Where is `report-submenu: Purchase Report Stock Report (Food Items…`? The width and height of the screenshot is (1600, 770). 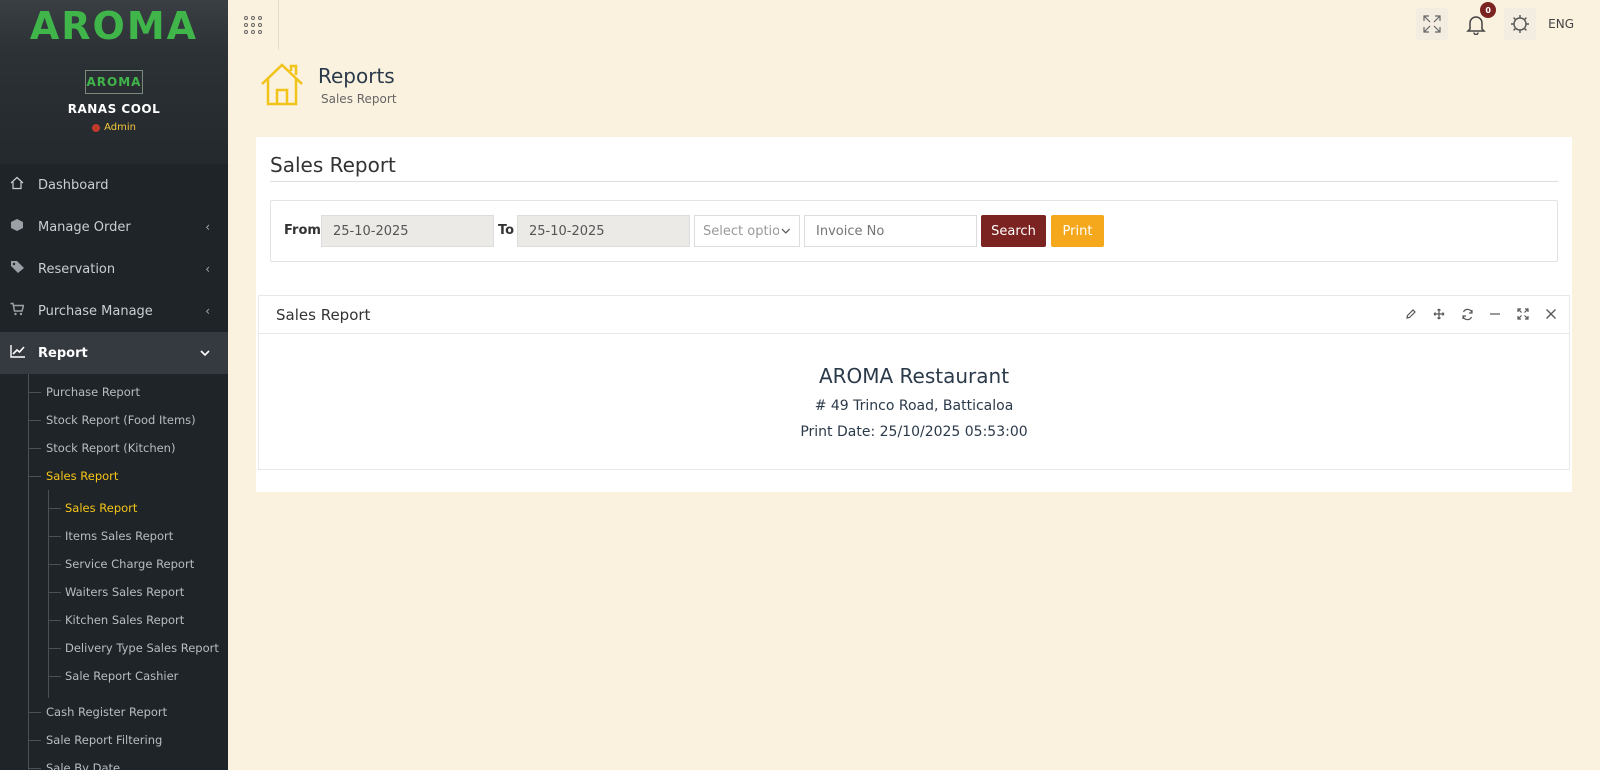
report-submenu: Purchase Report Stock Report (Food Items… is located at coordinates (114, 572).